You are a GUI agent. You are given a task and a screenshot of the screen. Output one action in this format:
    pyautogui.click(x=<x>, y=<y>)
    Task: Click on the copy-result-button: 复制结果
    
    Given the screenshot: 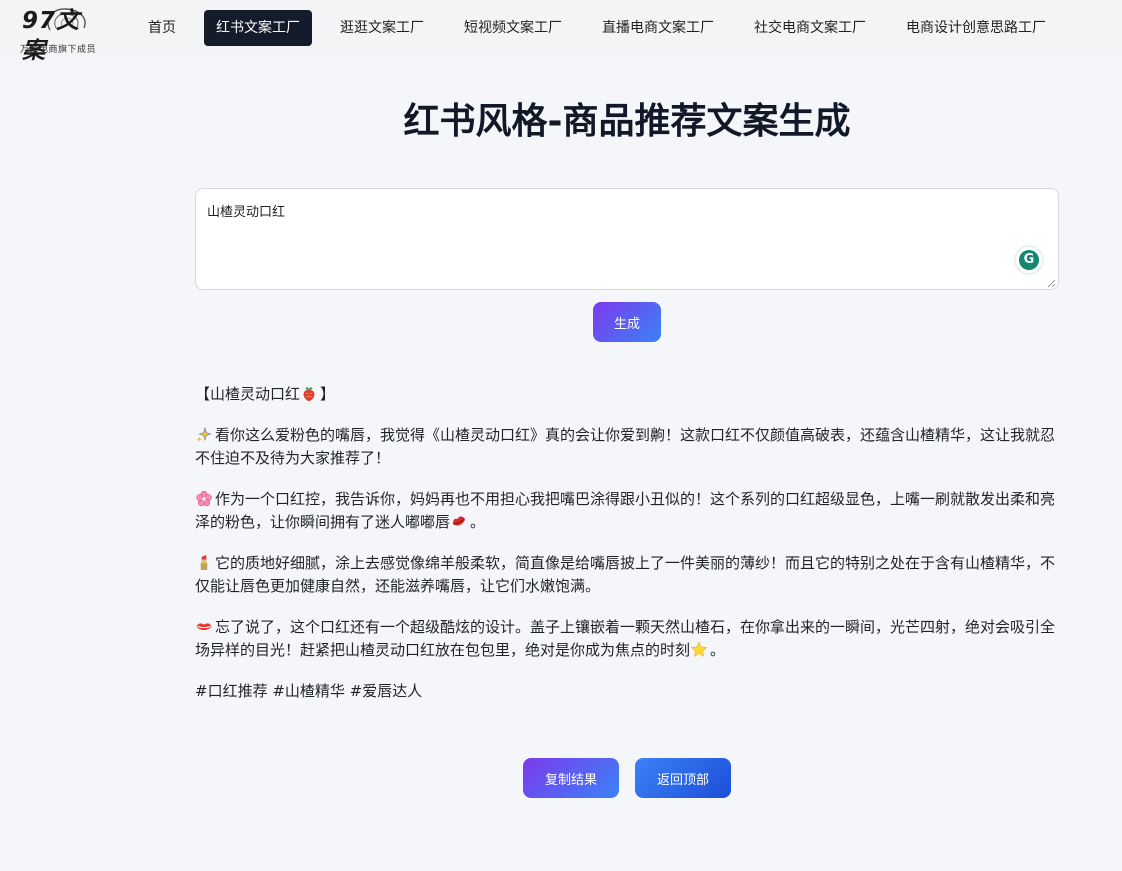 What is the action you would take?
    pyautogui.click(x=571, y=778)
    